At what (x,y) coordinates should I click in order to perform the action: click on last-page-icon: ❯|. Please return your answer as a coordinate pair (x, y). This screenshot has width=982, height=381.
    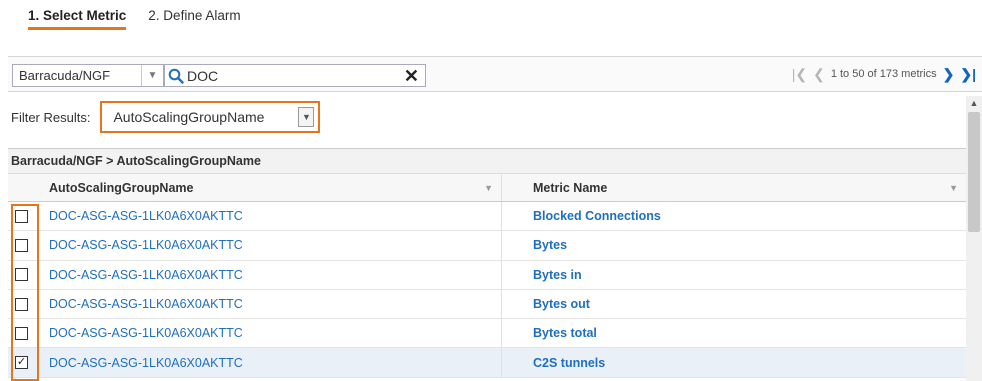
    Looking at the image, I should click on (968, 74).